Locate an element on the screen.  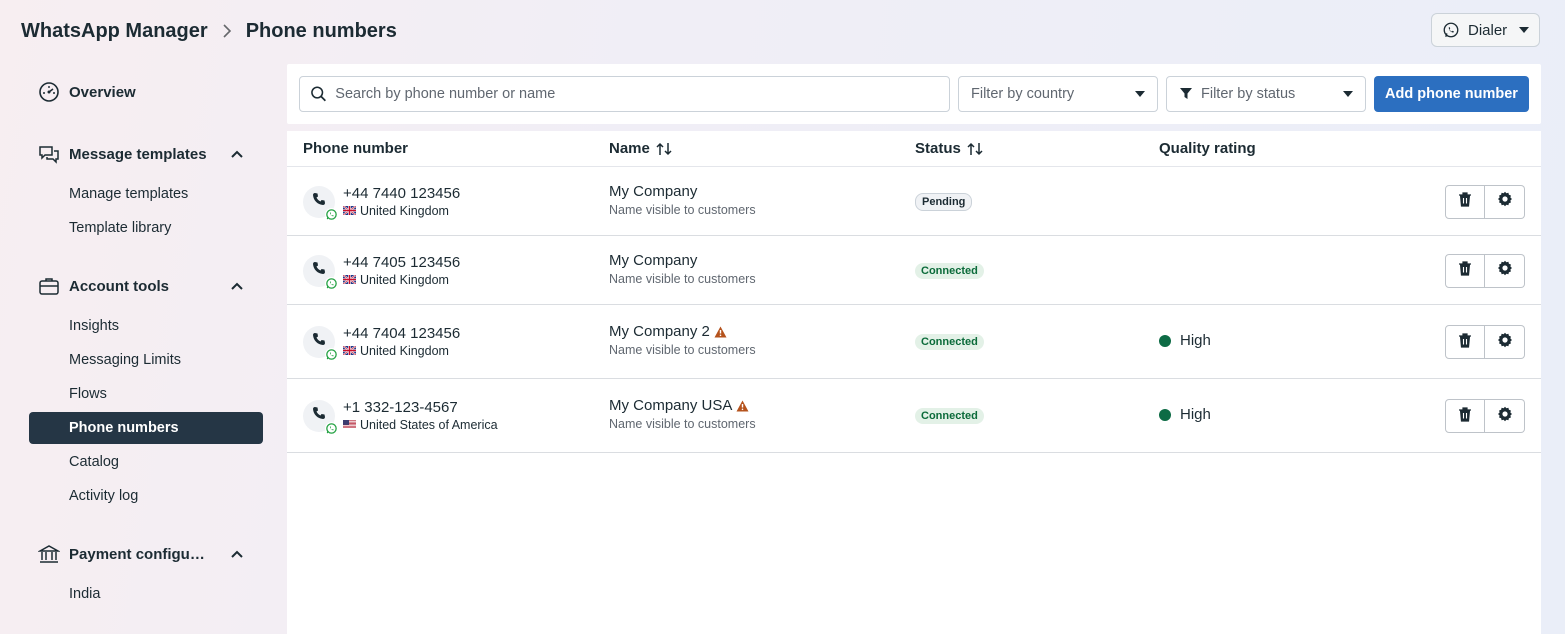
column-header-name: Name is located at coordinates (640, 148).